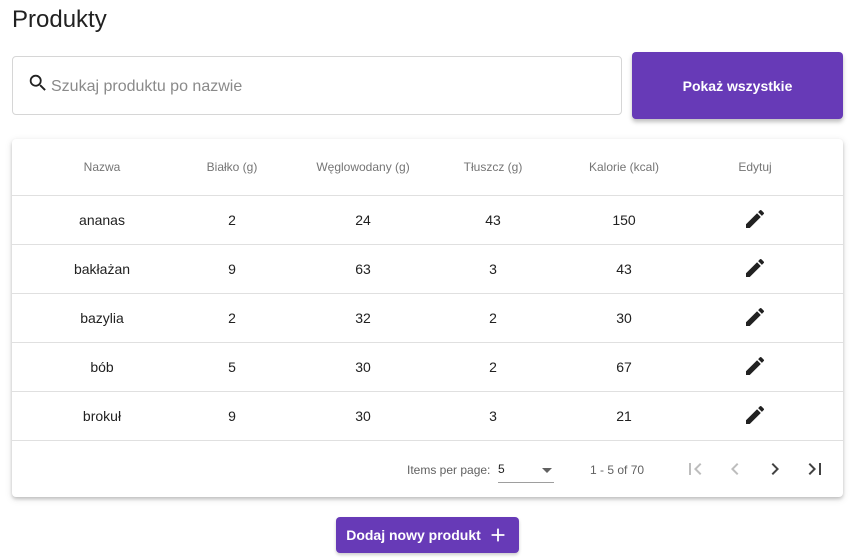 The image size is (855, 558). I want to click on cell-name: brokuł, so click(102, 416).